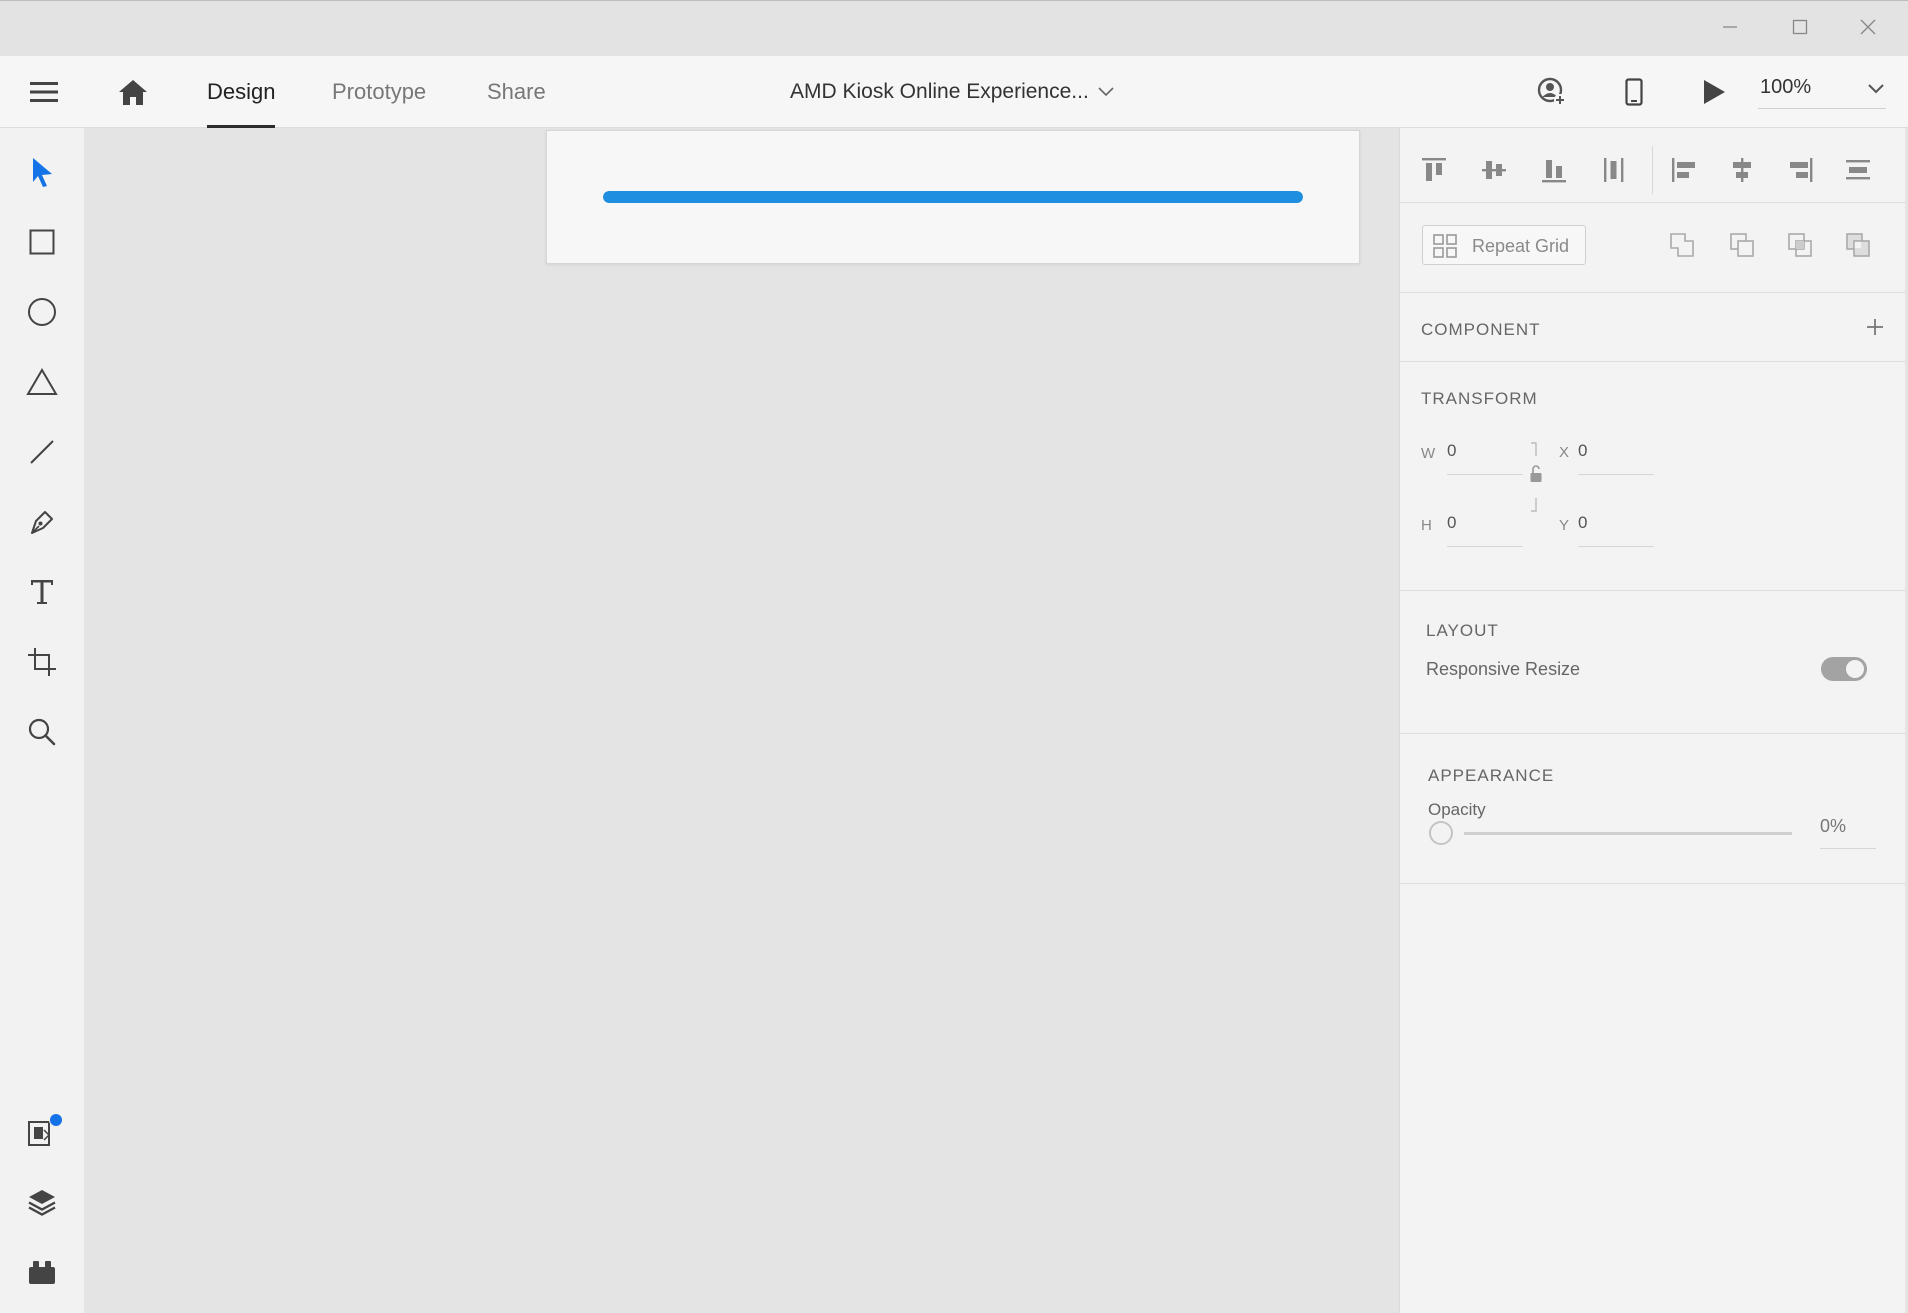 This screenshot has width=1908, height=1313. I want to click on boolean-subtract-icon, so click(1742, 245).